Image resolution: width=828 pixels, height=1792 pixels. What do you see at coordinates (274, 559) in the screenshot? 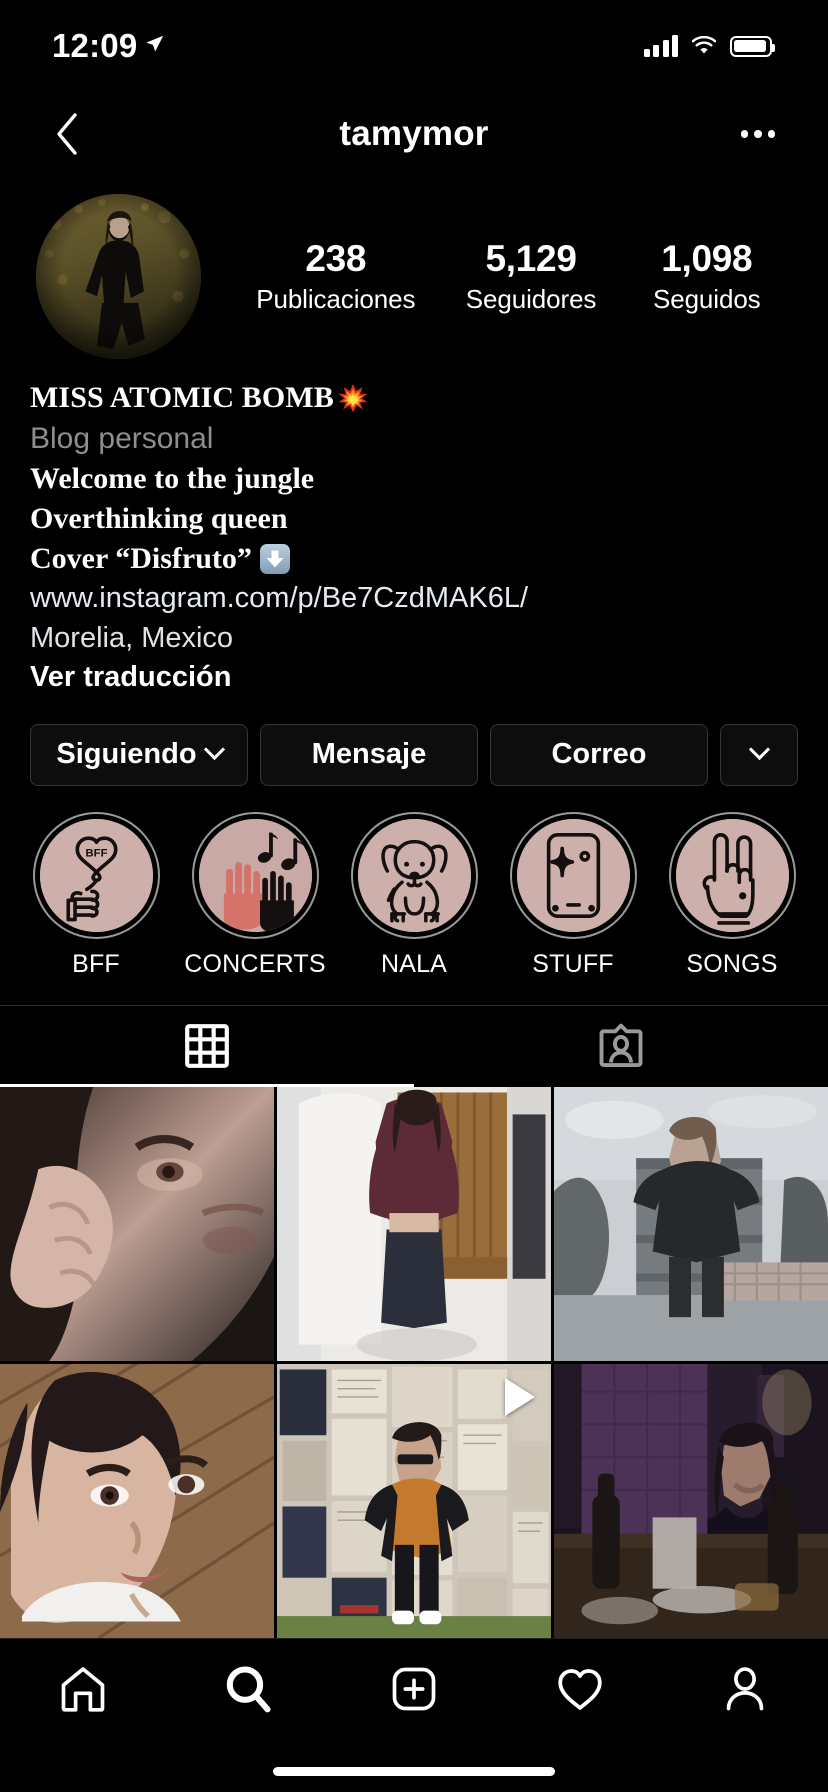
I see `arrow-down-button-emoji` at bounding box center [274, 559].